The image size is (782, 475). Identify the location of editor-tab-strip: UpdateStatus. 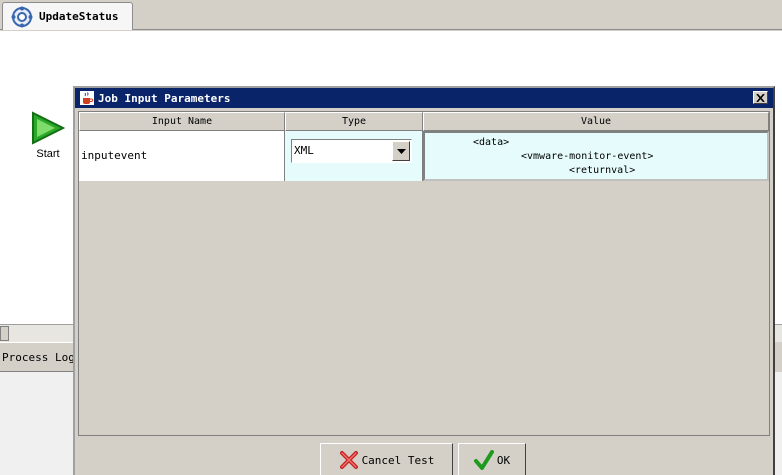
(391, 15).